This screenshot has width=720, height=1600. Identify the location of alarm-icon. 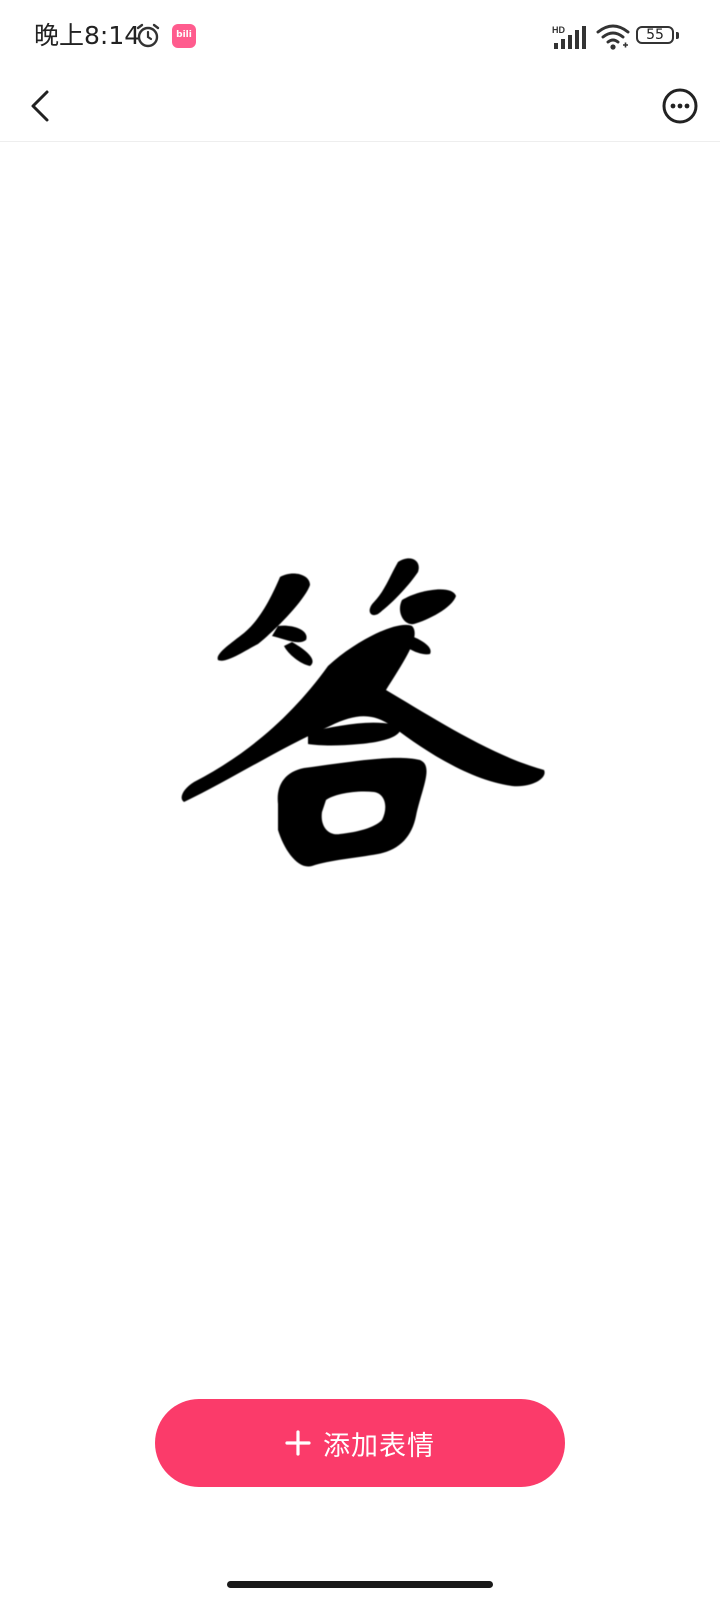
(148, 35).